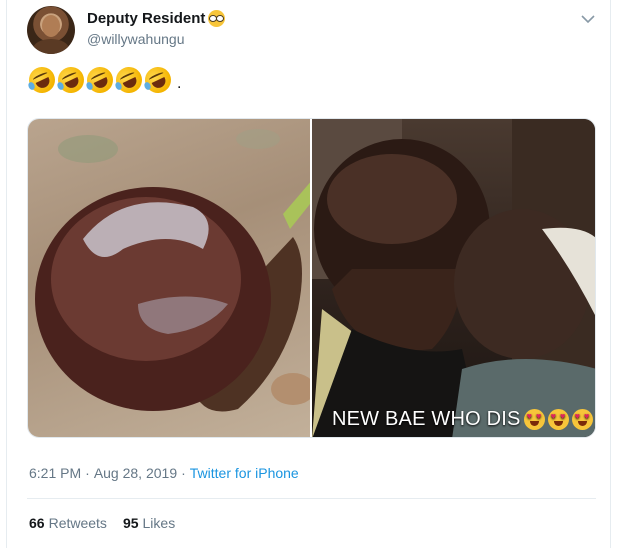 This screenshot has height=548, width=618. I want to click on chevron-down-icon, so click(588, 19).